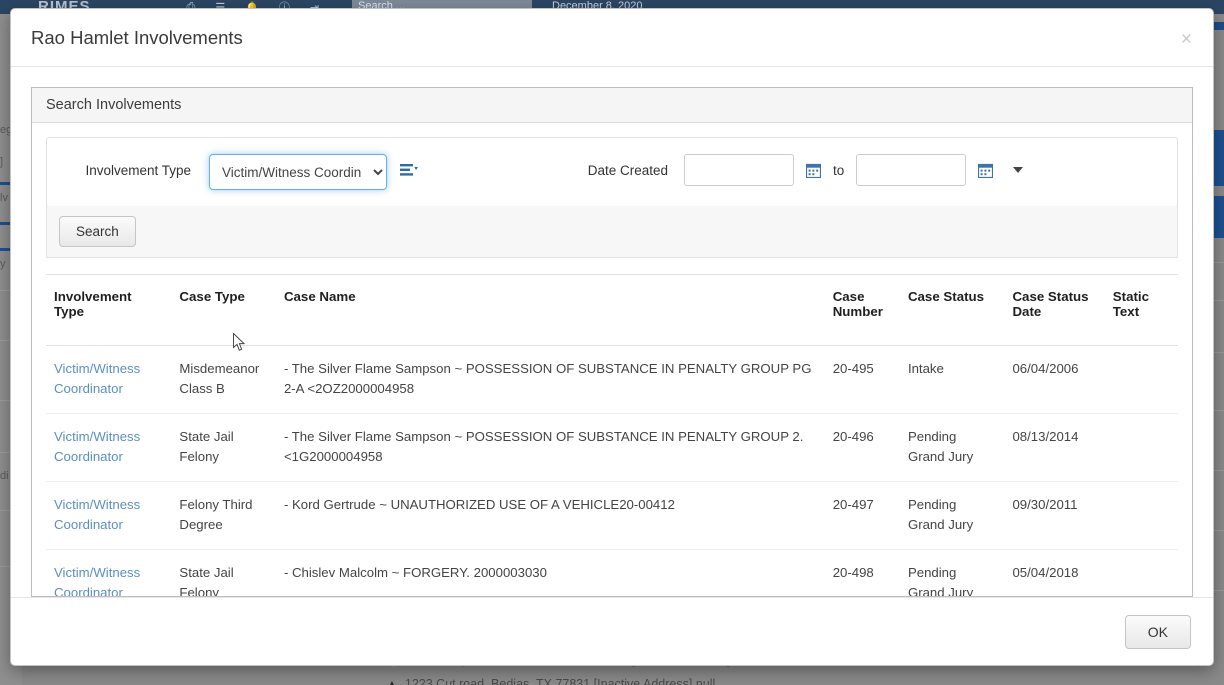  I want to click on cell-case-status-date: 06/04/2006, so click(1054, 379).